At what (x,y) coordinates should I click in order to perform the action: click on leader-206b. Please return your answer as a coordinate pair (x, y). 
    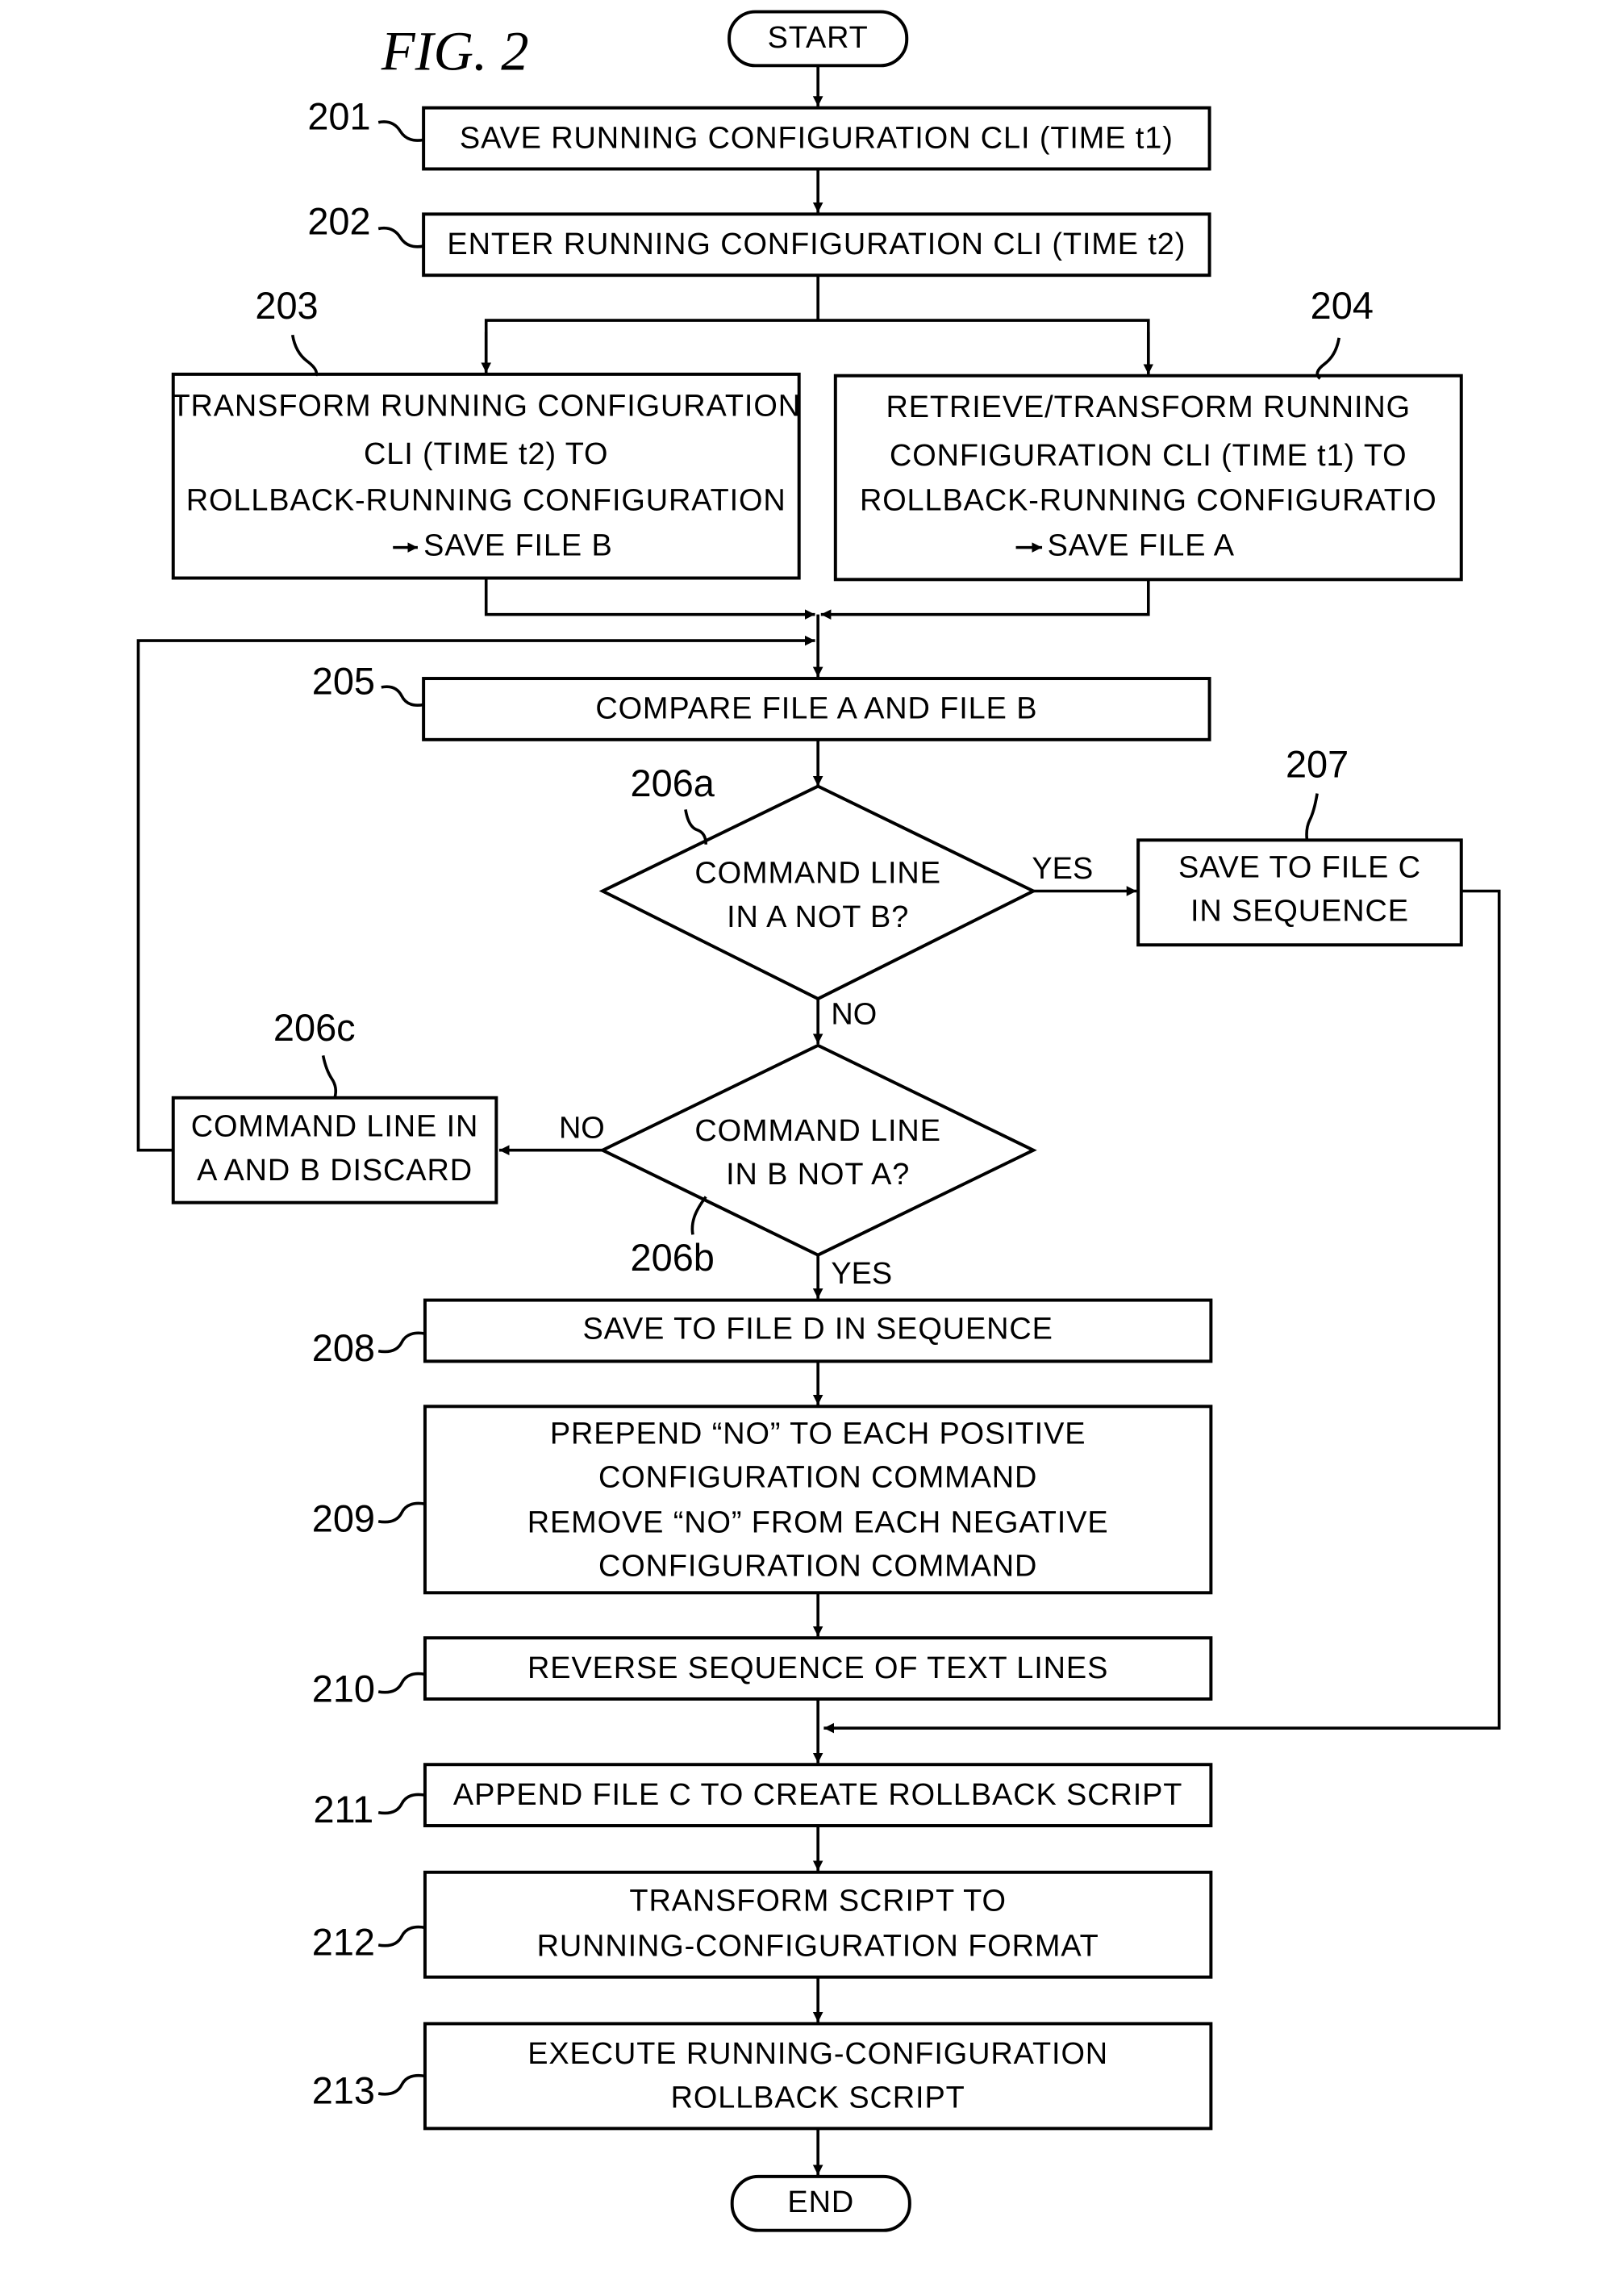
    Looking at the image, I should click on (699, 1215).